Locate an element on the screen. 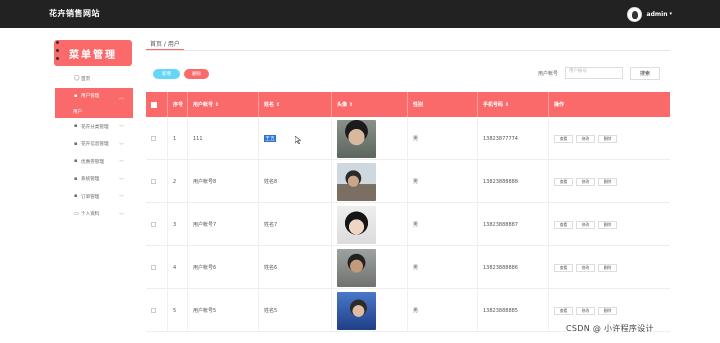 This screenshot has height=343, width=720. user-menu: admin ▾ is located at coordinates (649, 14).